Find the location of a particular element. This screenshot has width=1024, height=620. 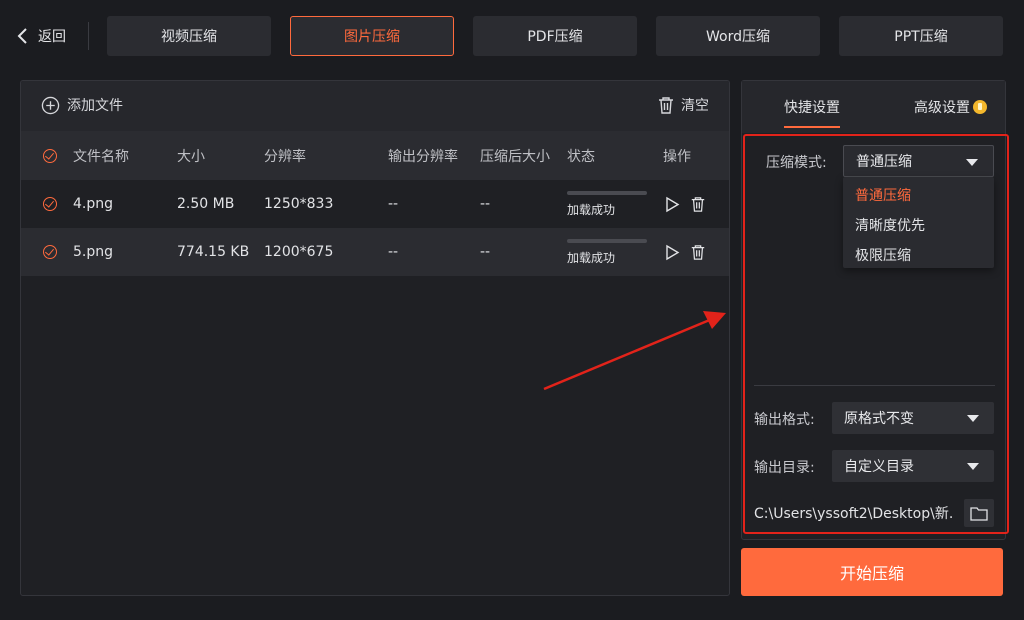

tab-advanced-settings: 高级设置 is located at coordinates (950, 107).